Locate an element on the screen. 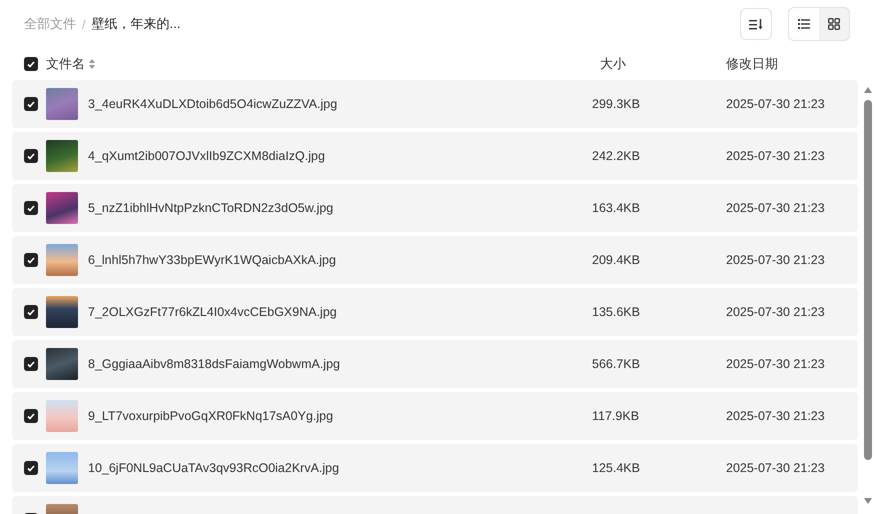 The width and height of the screenshot is (874, 514). file-name: 5_nzZ1ibhlHvNtpPzknCToRDN2z3dO5w.jpg is located at coordinates (211, 208).